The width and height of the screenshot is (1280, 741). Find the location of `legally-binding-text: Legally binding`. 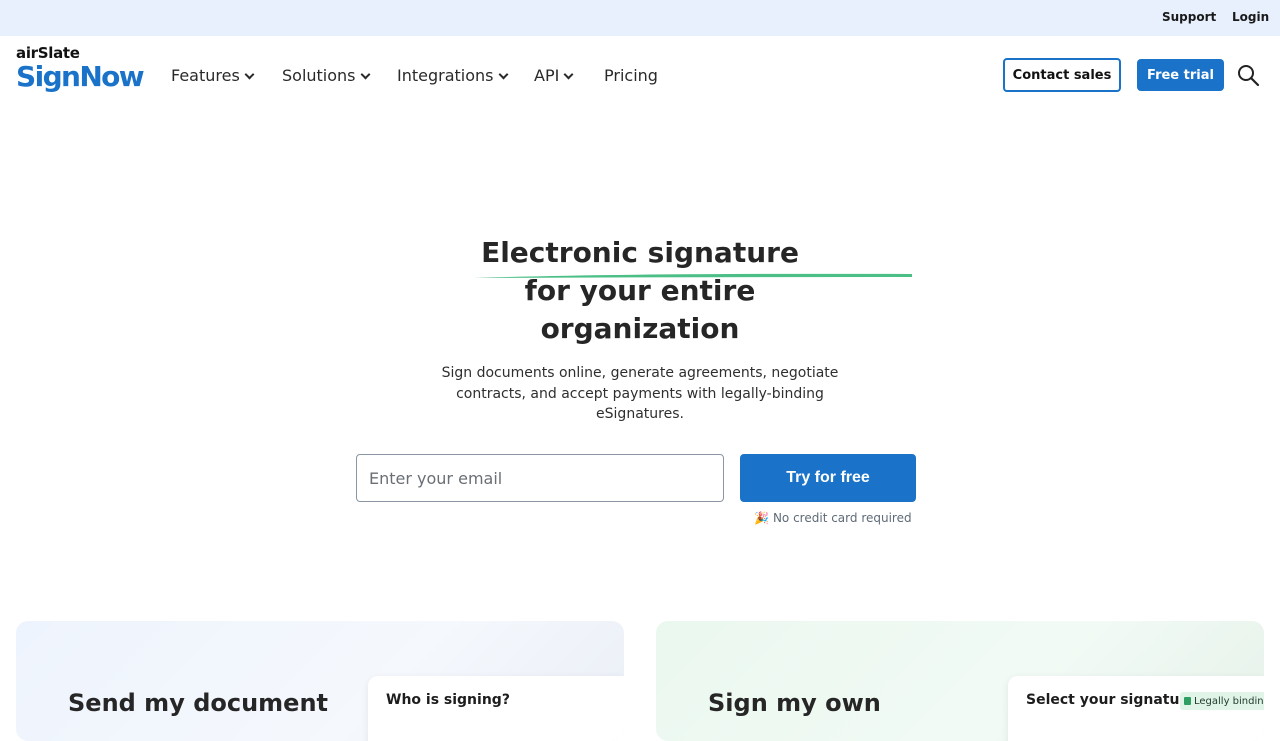

legally-binding-text: Legally binding is located at coordinates (1229, 701).